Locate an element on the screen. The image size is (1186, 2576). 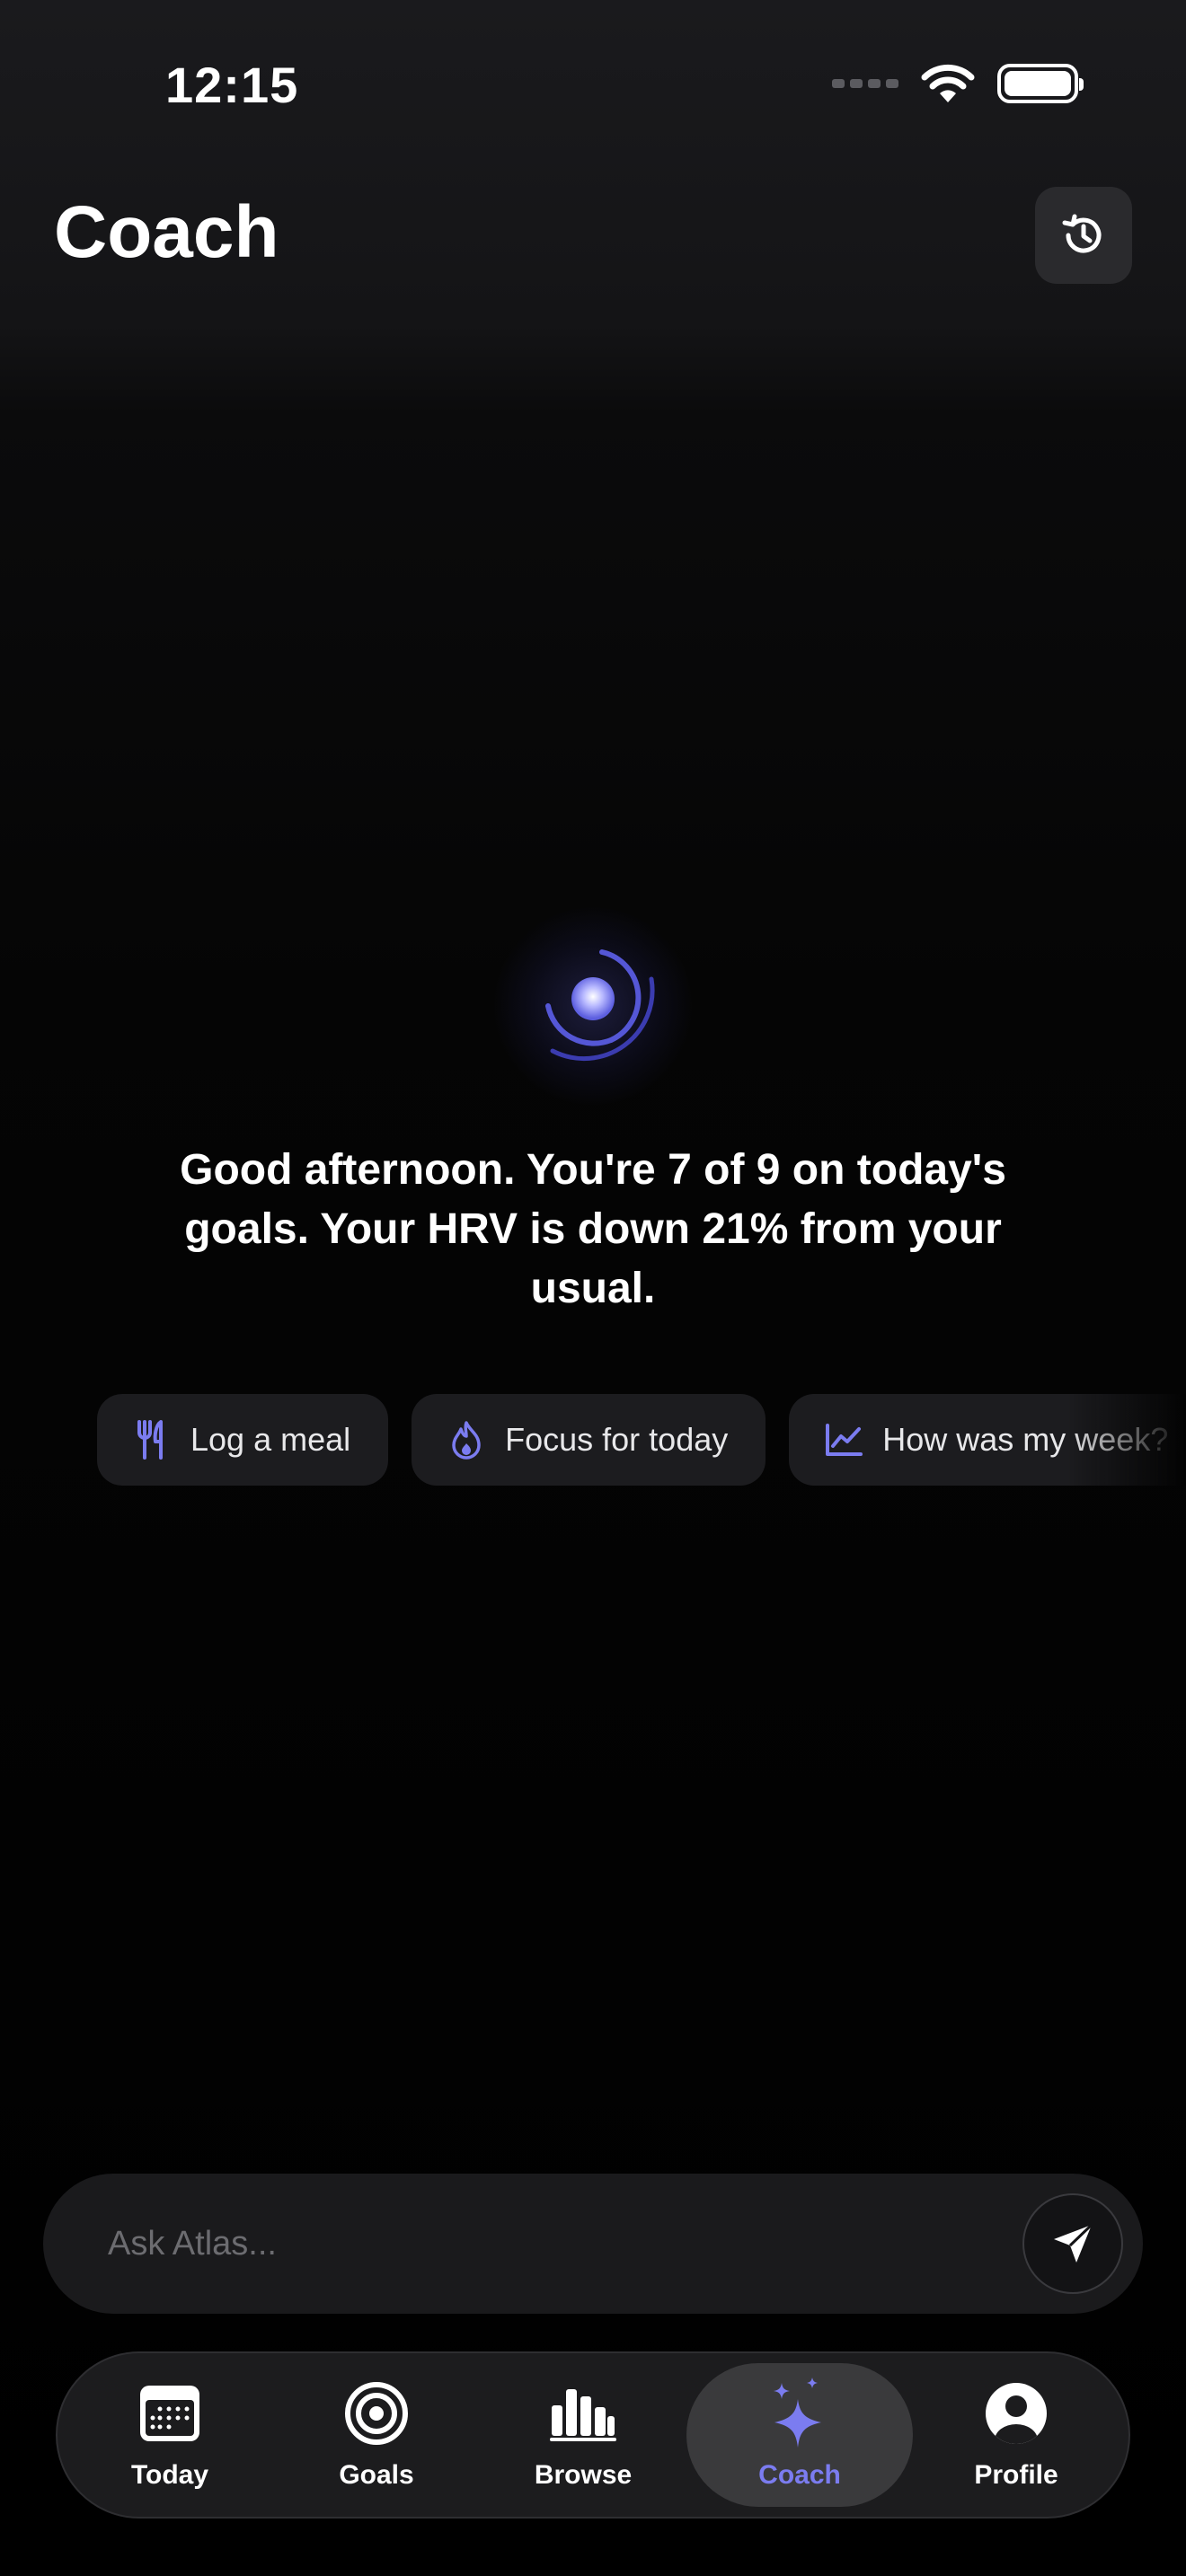
battery-icon is located at coordinates (1040, 83).